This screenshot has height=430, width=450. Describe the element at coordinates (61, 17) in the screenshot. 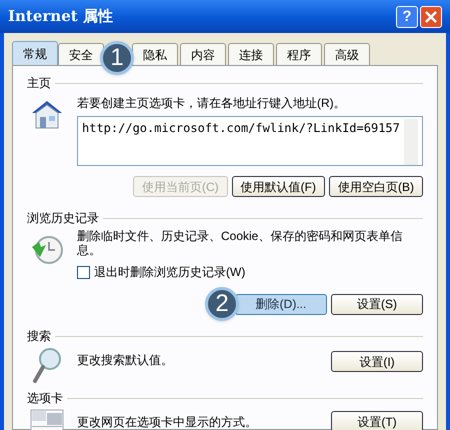

I see `window-title: Internet 属性` at that location.